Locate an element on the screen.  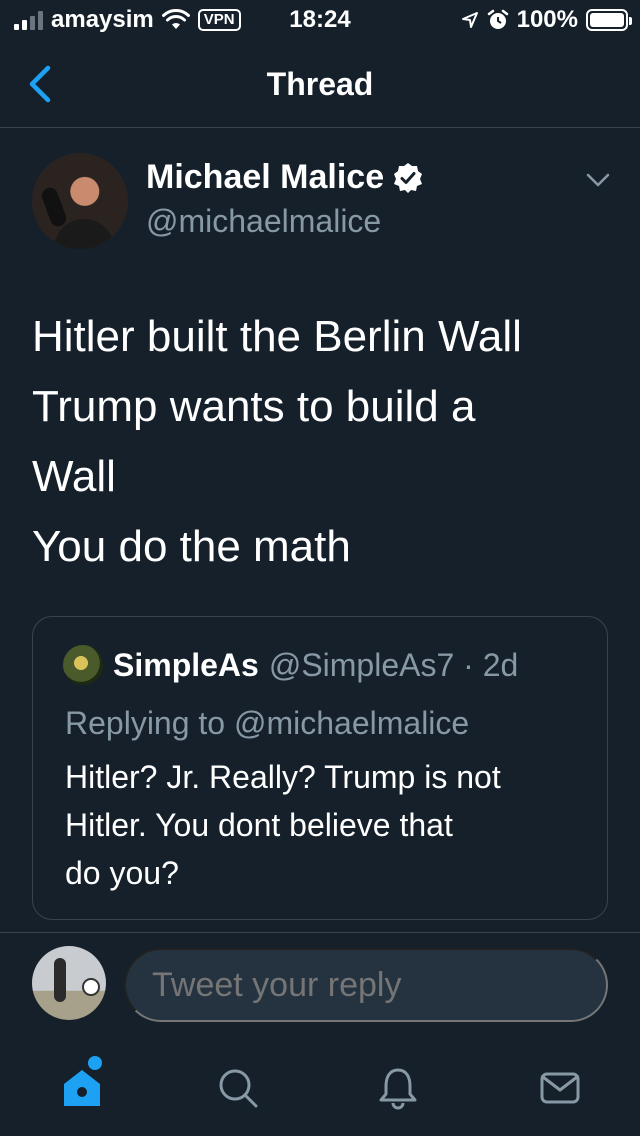
user-avatar is located at coordinates (69, 983).